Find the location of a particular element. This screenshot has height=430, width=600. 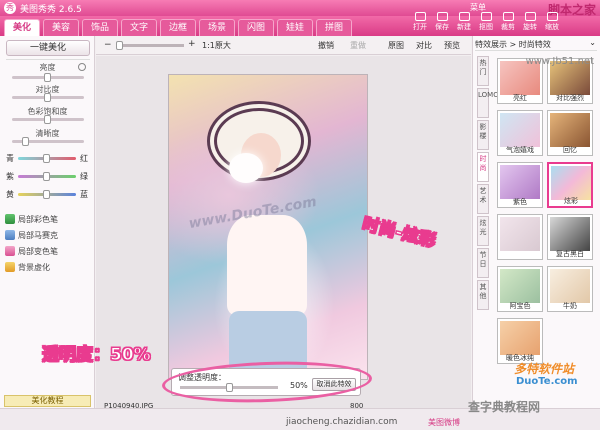

photo-body is located at coordinates (267, 265).